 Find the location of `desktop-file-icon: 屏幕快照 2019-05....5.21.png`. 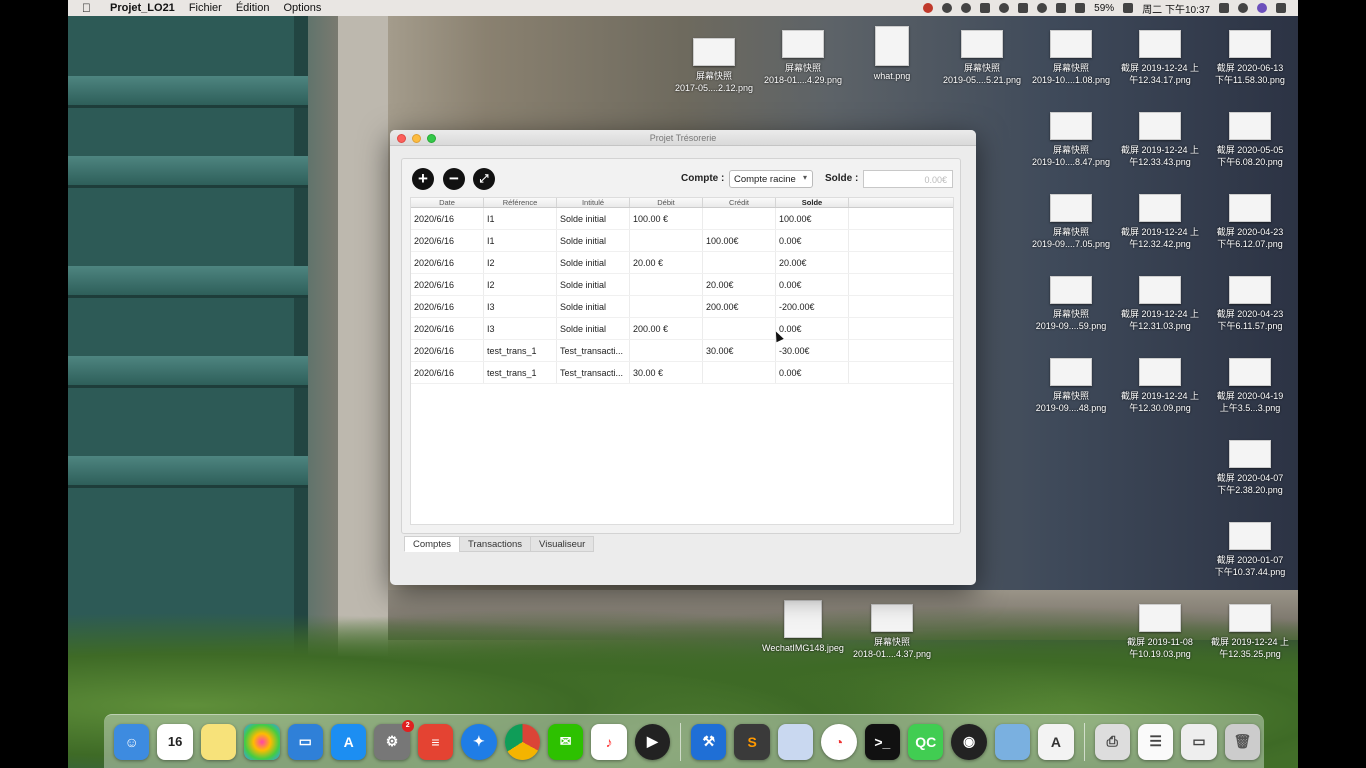

desktop-file-icon: 屏幕快照 2019-05....5.21.png is located at coordinates (982, 58).